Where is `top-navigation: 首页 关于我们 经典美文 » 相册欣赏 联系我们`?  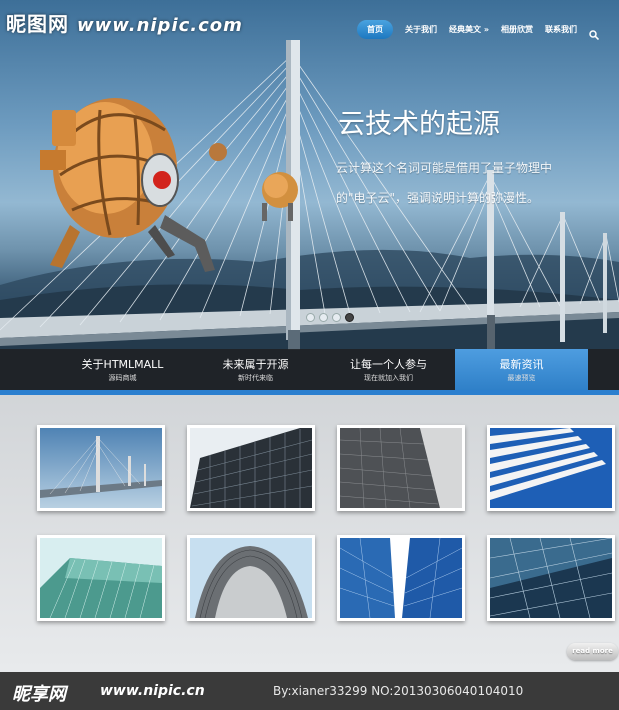 top-navigation: 首页 关于我们 经典美文 » 相册欣赏 联系我们 is located at coordinates (478, 30).